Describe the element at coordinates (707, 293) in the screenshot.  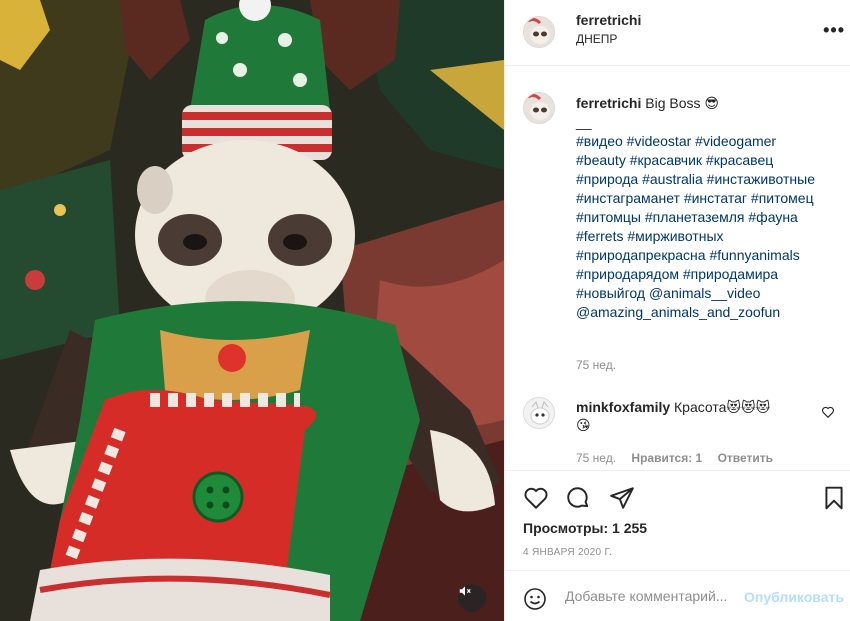
I see `hashtag-line: #новыйгод @animals__video` at that location.